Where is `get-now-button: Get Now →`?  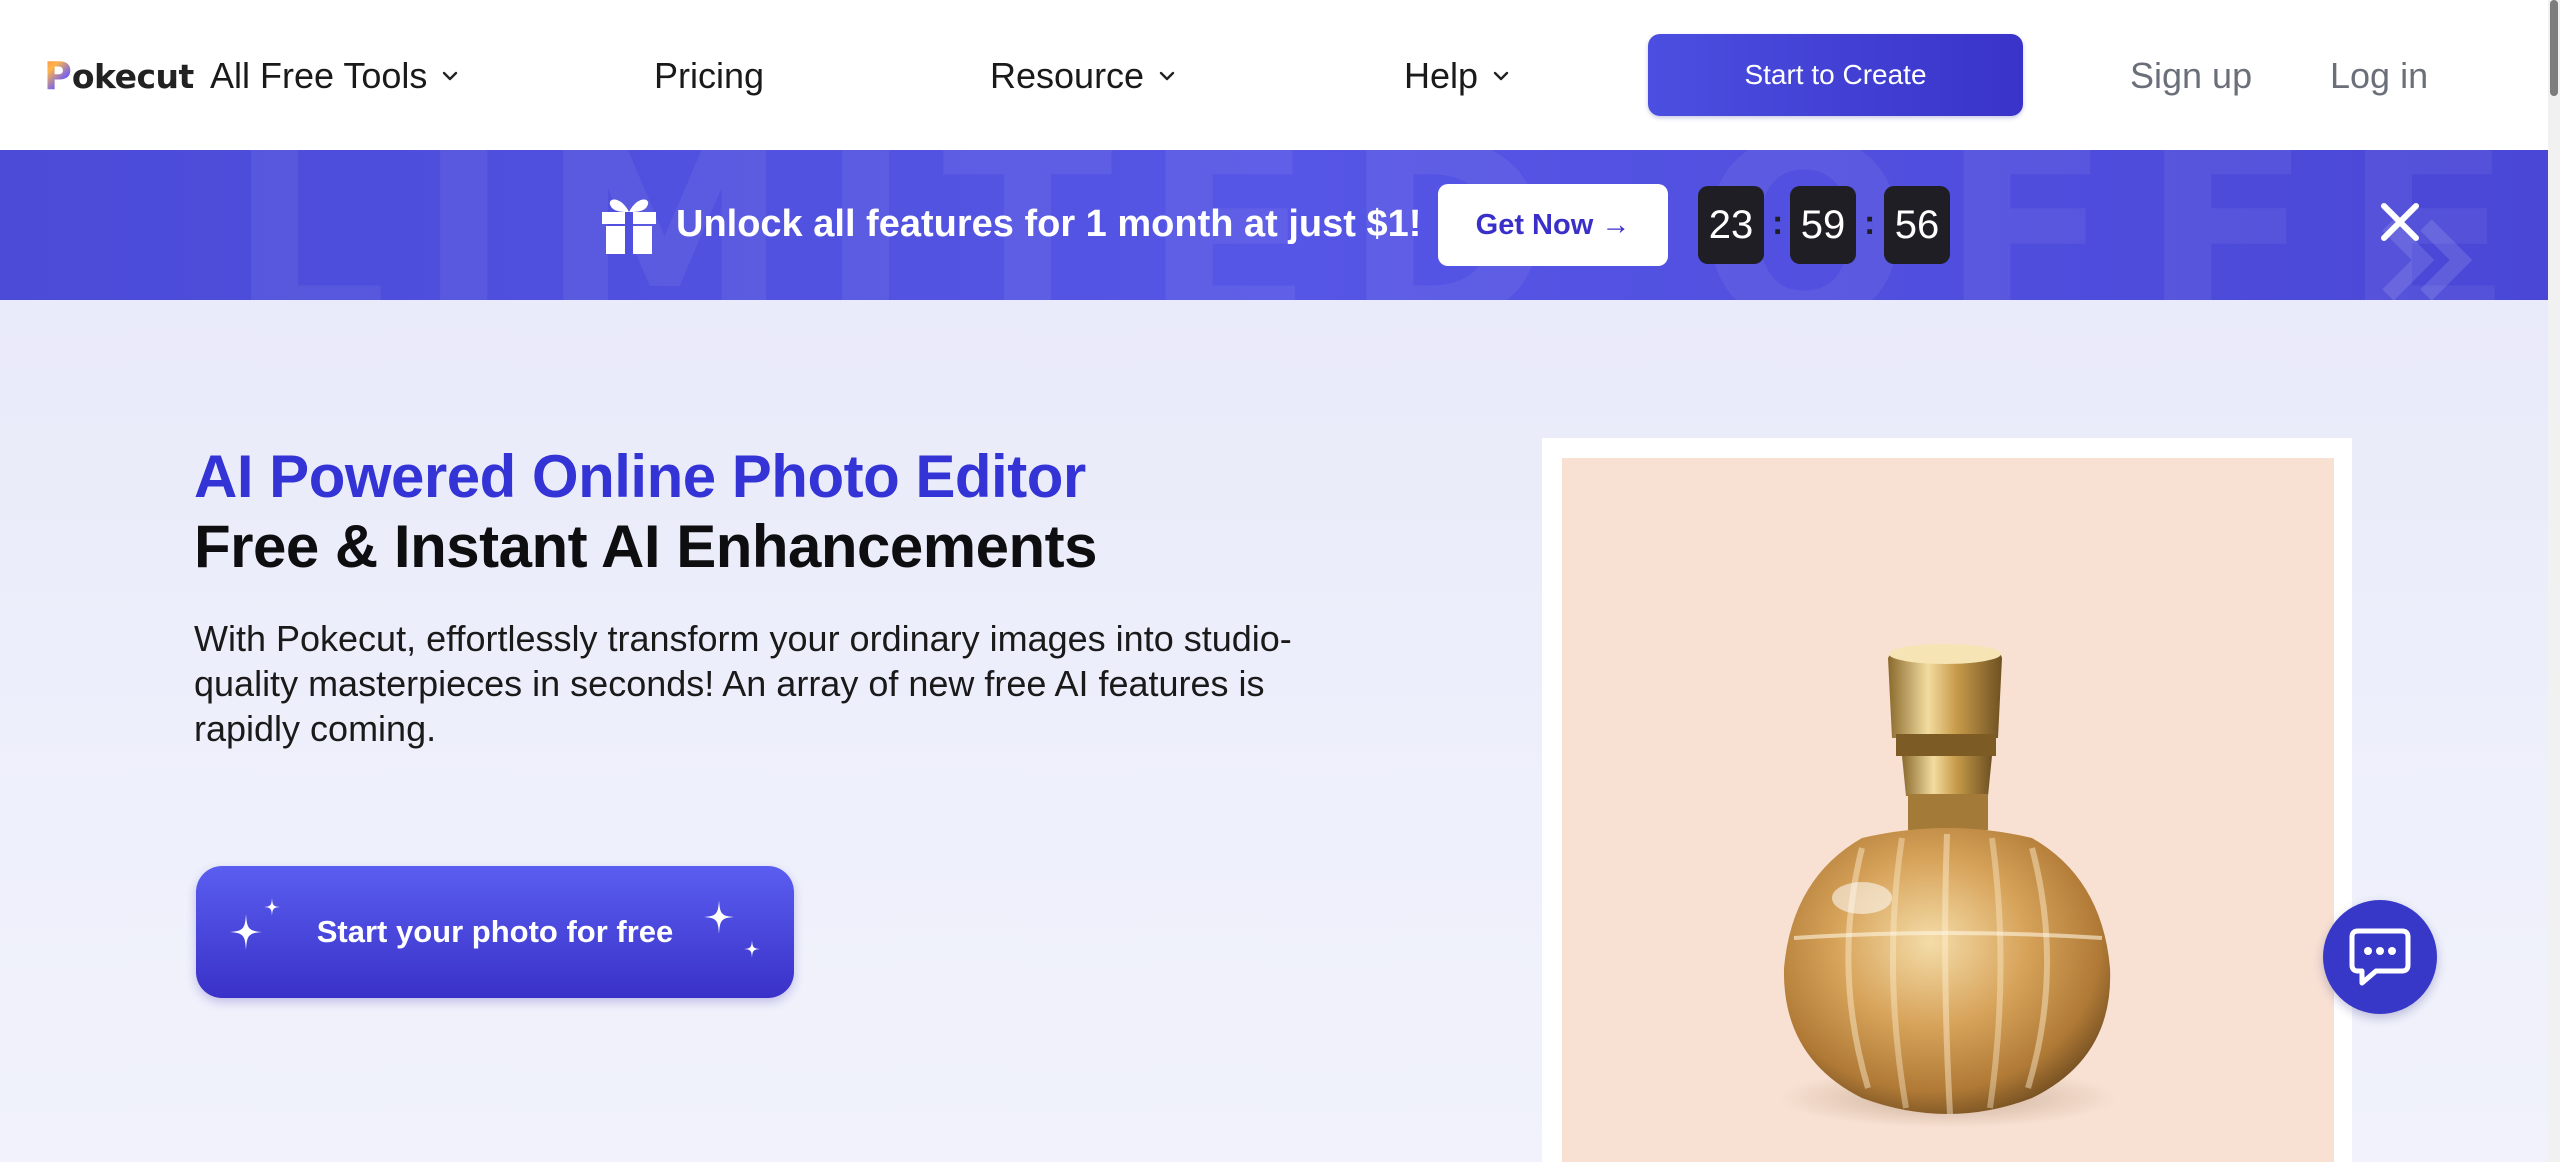
get-now-button: Get Now → is located at coordinates (1553, 225).